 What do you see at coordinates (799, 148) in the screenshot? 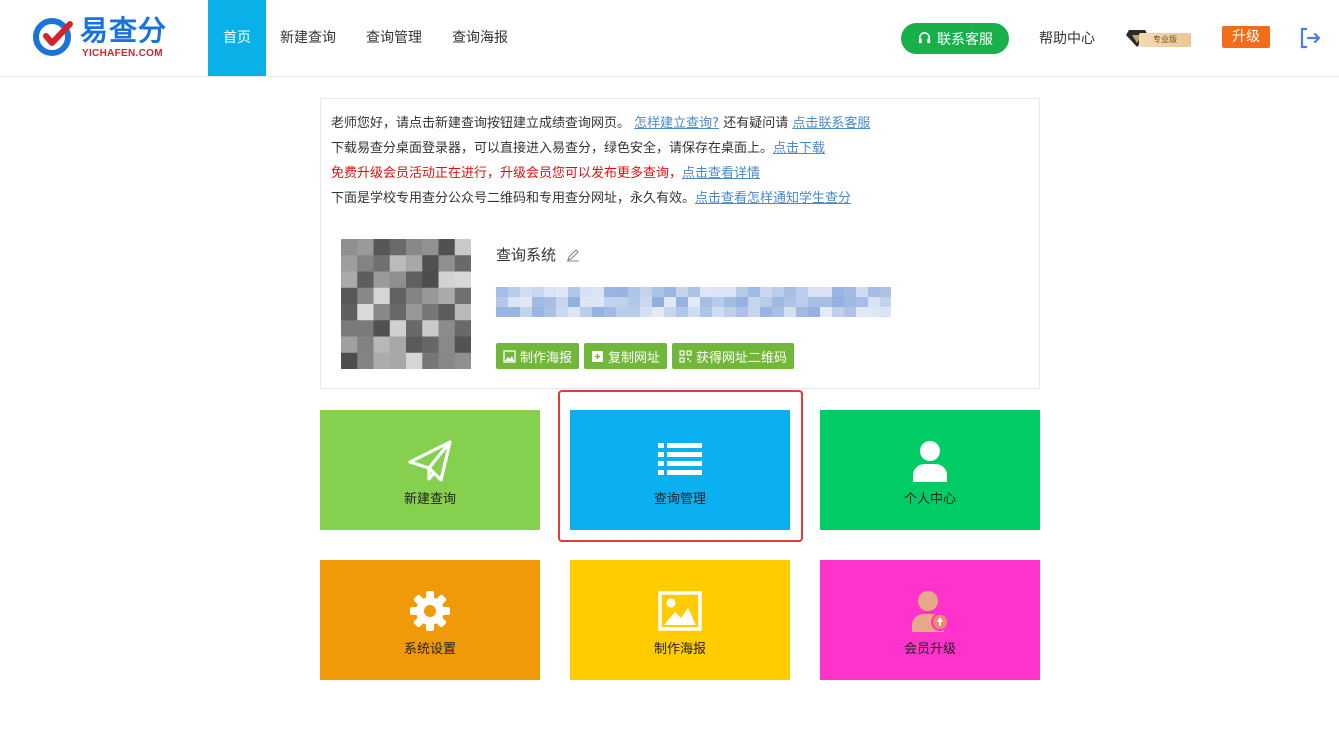
I see `download-link: 点击下载` at bounding box center [799, 148].